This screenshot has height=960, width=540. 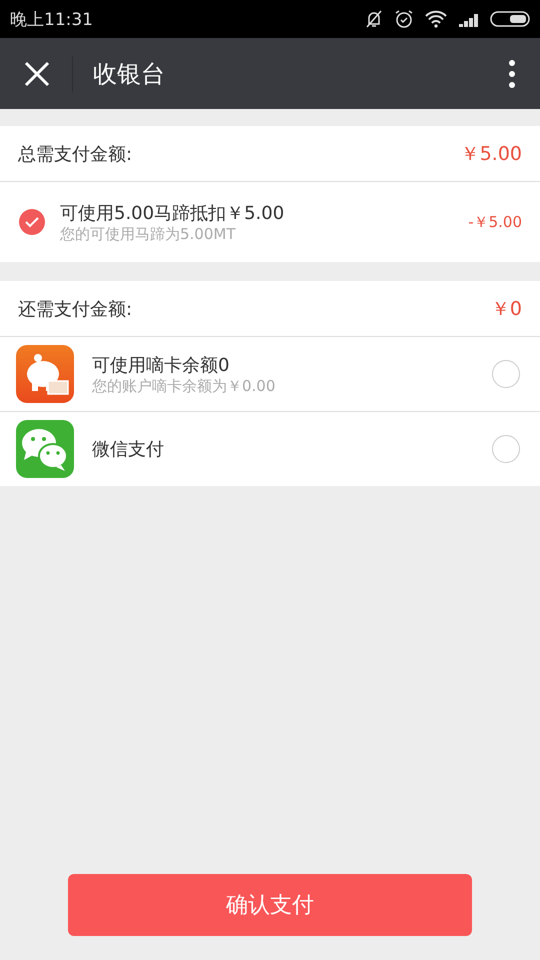 What do you see at coordinates (32, 222) in the screenshot?
I see `checkbox` at bounding box center [32, 222].